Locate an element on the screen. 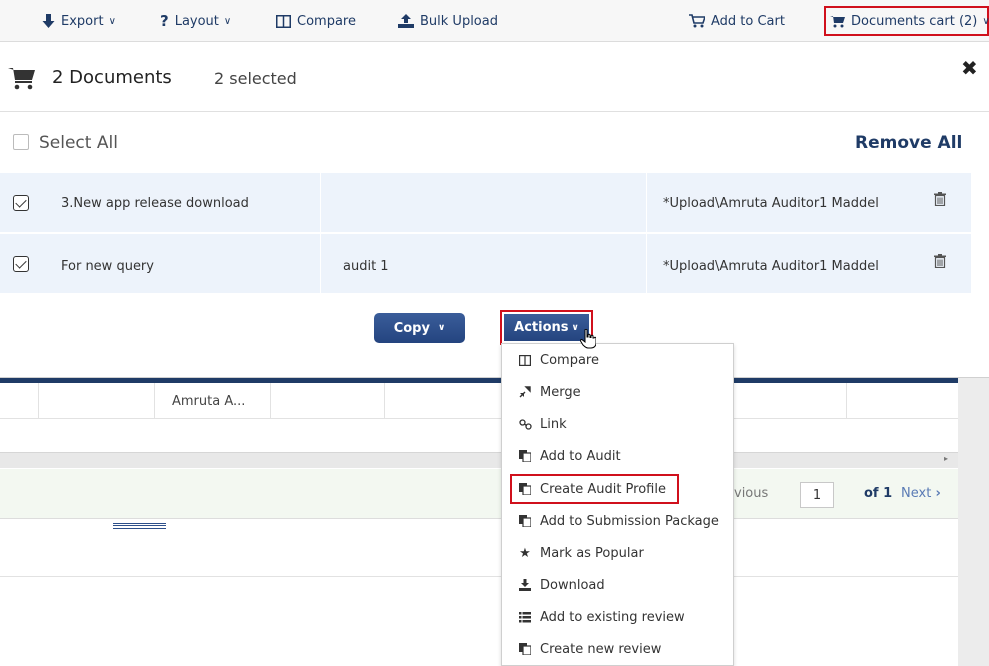 The width and height of the screenshot is (989, 666). copy-button: Copy ∨ is located at coordinates (419, 328).